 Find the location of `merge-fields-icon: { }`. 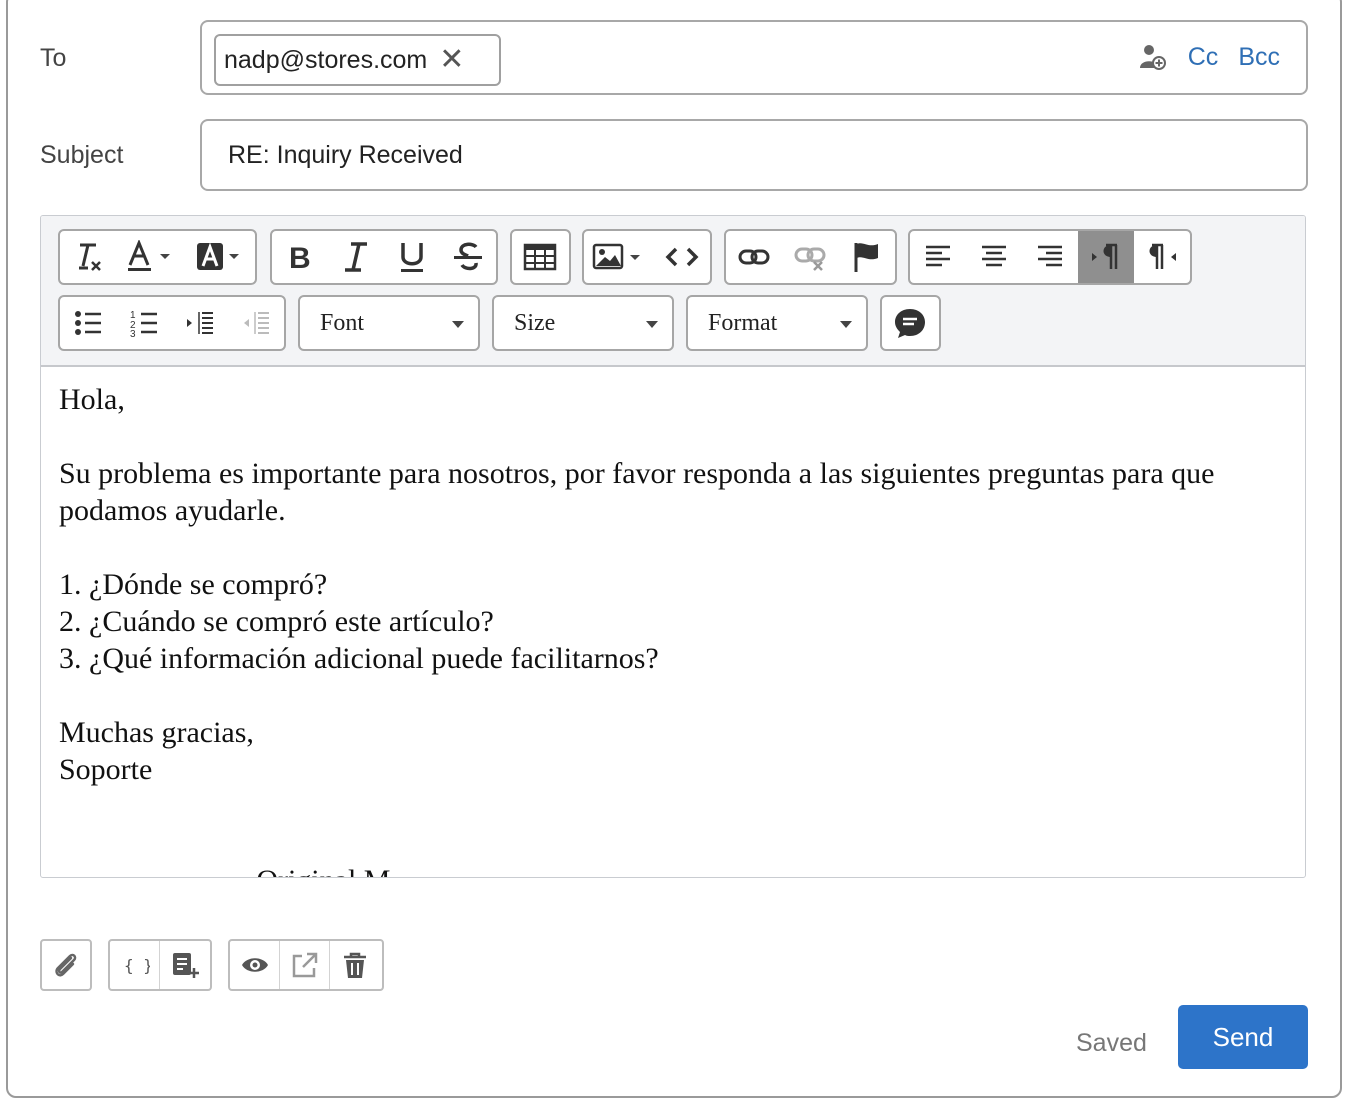

merge-fields-icon: { } is located at coordinates (135, 965).